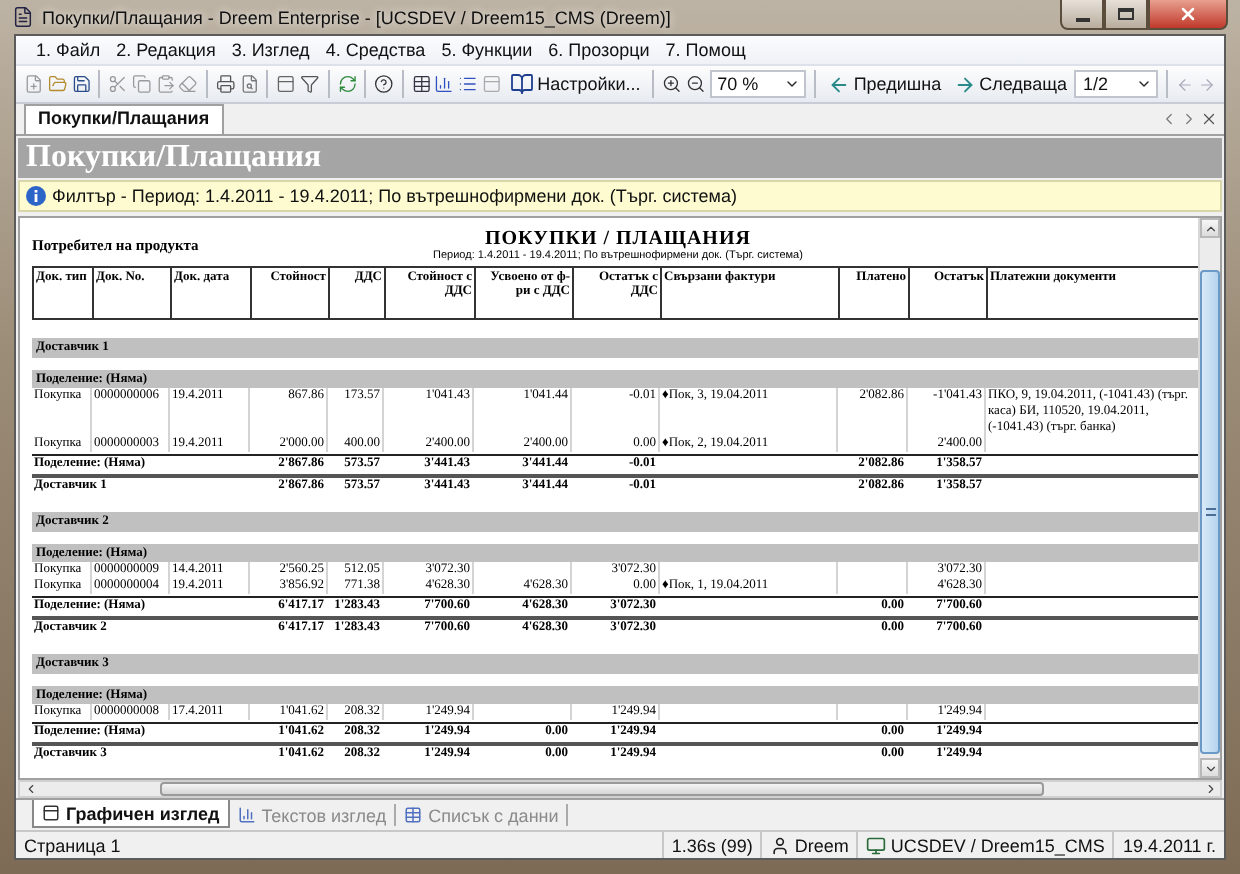 This screenshot has width=1240, height=874. What do you see at coordinates (808, 845) in the screenshot?
I see `user-status: Dreem` at bounding box center [808, 845].